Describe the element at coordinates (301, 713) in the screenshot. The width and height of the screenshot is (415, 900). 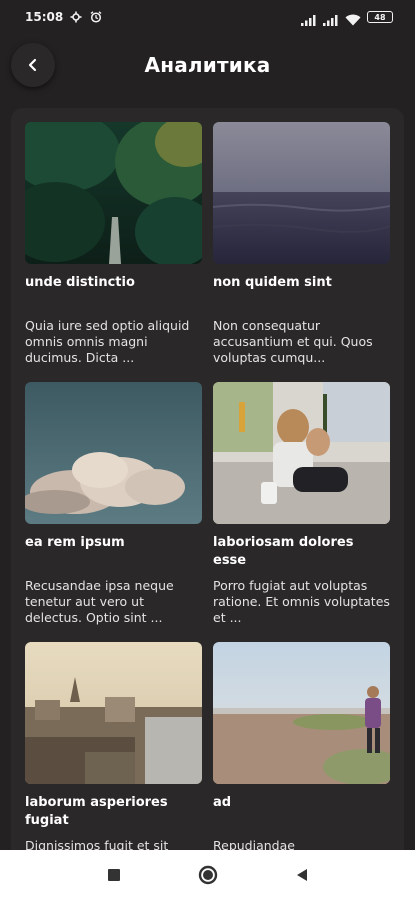
I see `card-image-beach` at that location.